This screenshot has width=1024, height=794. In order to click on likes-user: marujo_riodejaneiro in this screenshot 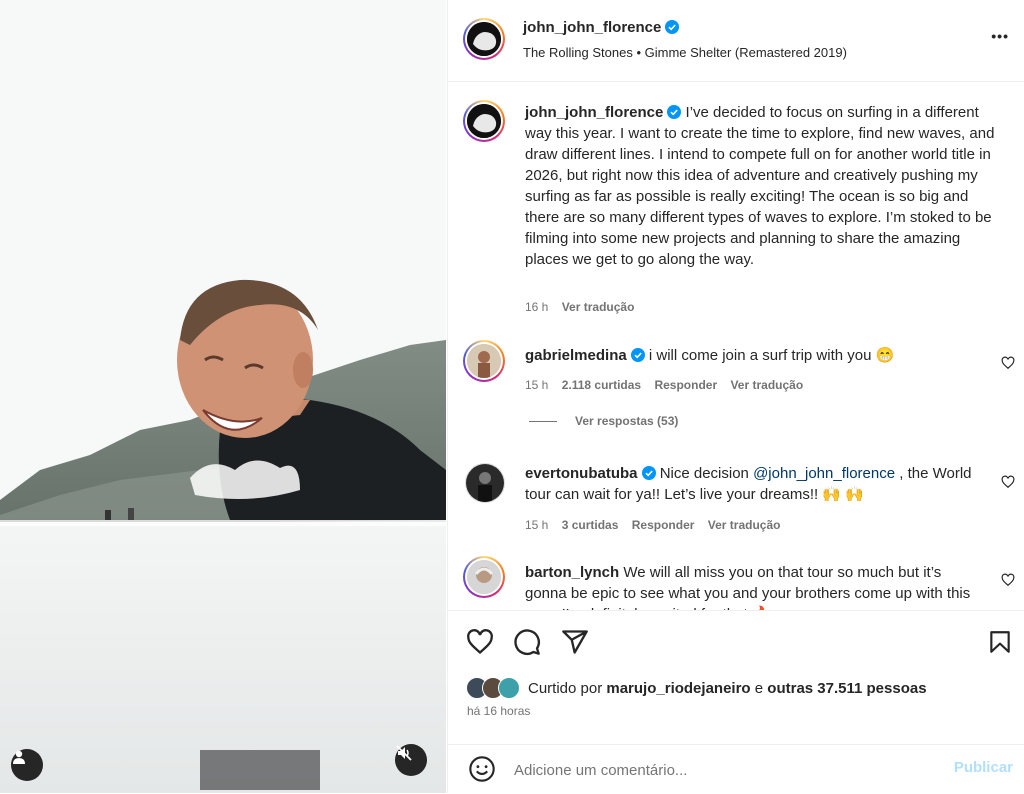, I will do `click(678, 688)`.